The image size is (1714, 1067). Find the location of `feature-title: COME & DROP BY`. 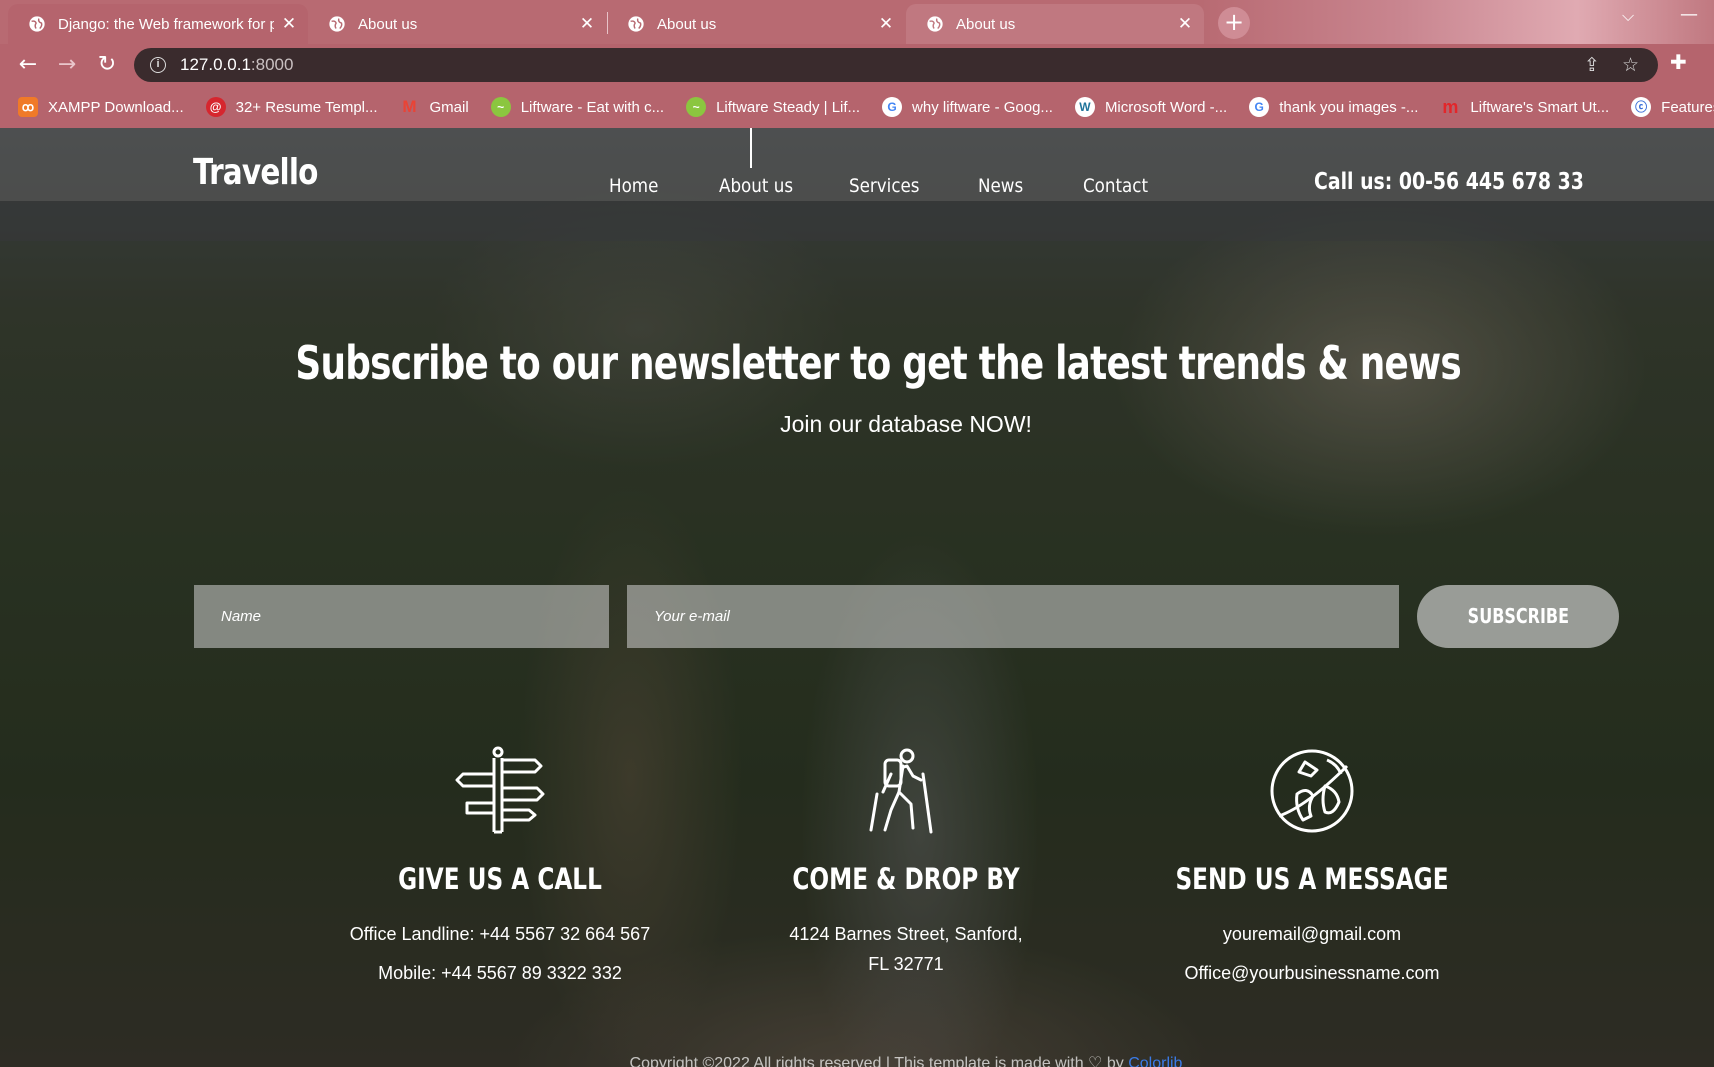

feature-title: COME & DROP BY is located at coordinates (906, 879).